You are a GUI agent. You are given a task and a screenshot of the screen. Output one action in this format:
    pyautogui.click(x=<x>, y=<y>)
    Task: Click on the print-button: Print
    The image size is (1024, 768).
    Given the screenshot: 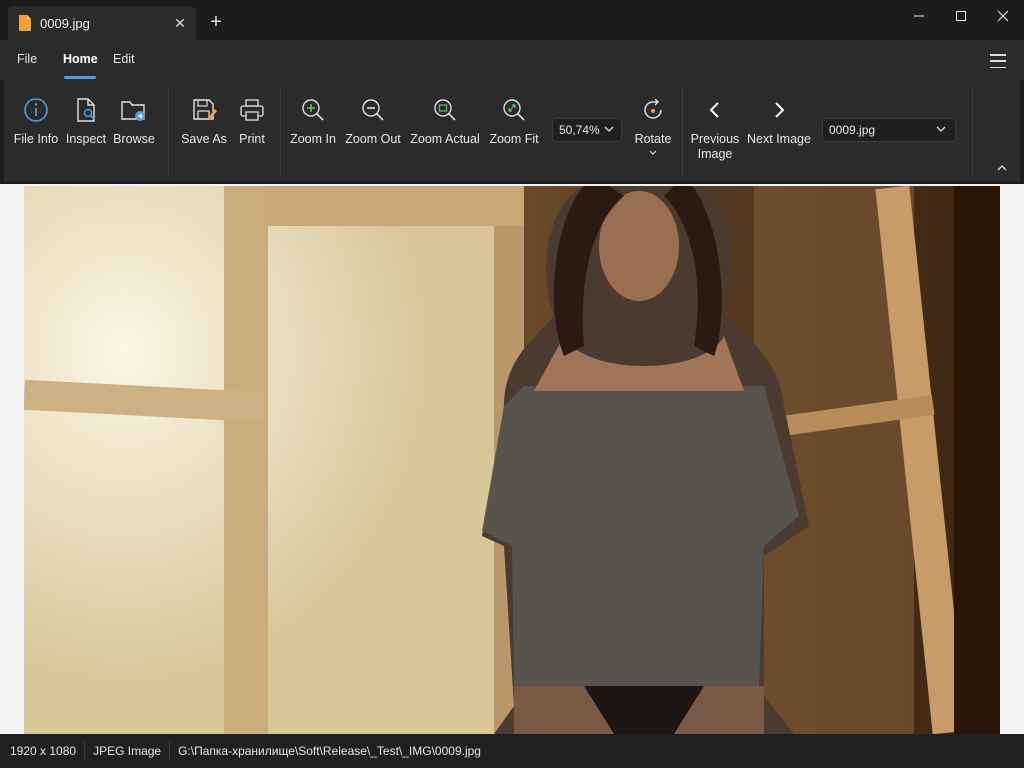 What is the action you would take?
    pyautogui.click(x=252, y=130)
    